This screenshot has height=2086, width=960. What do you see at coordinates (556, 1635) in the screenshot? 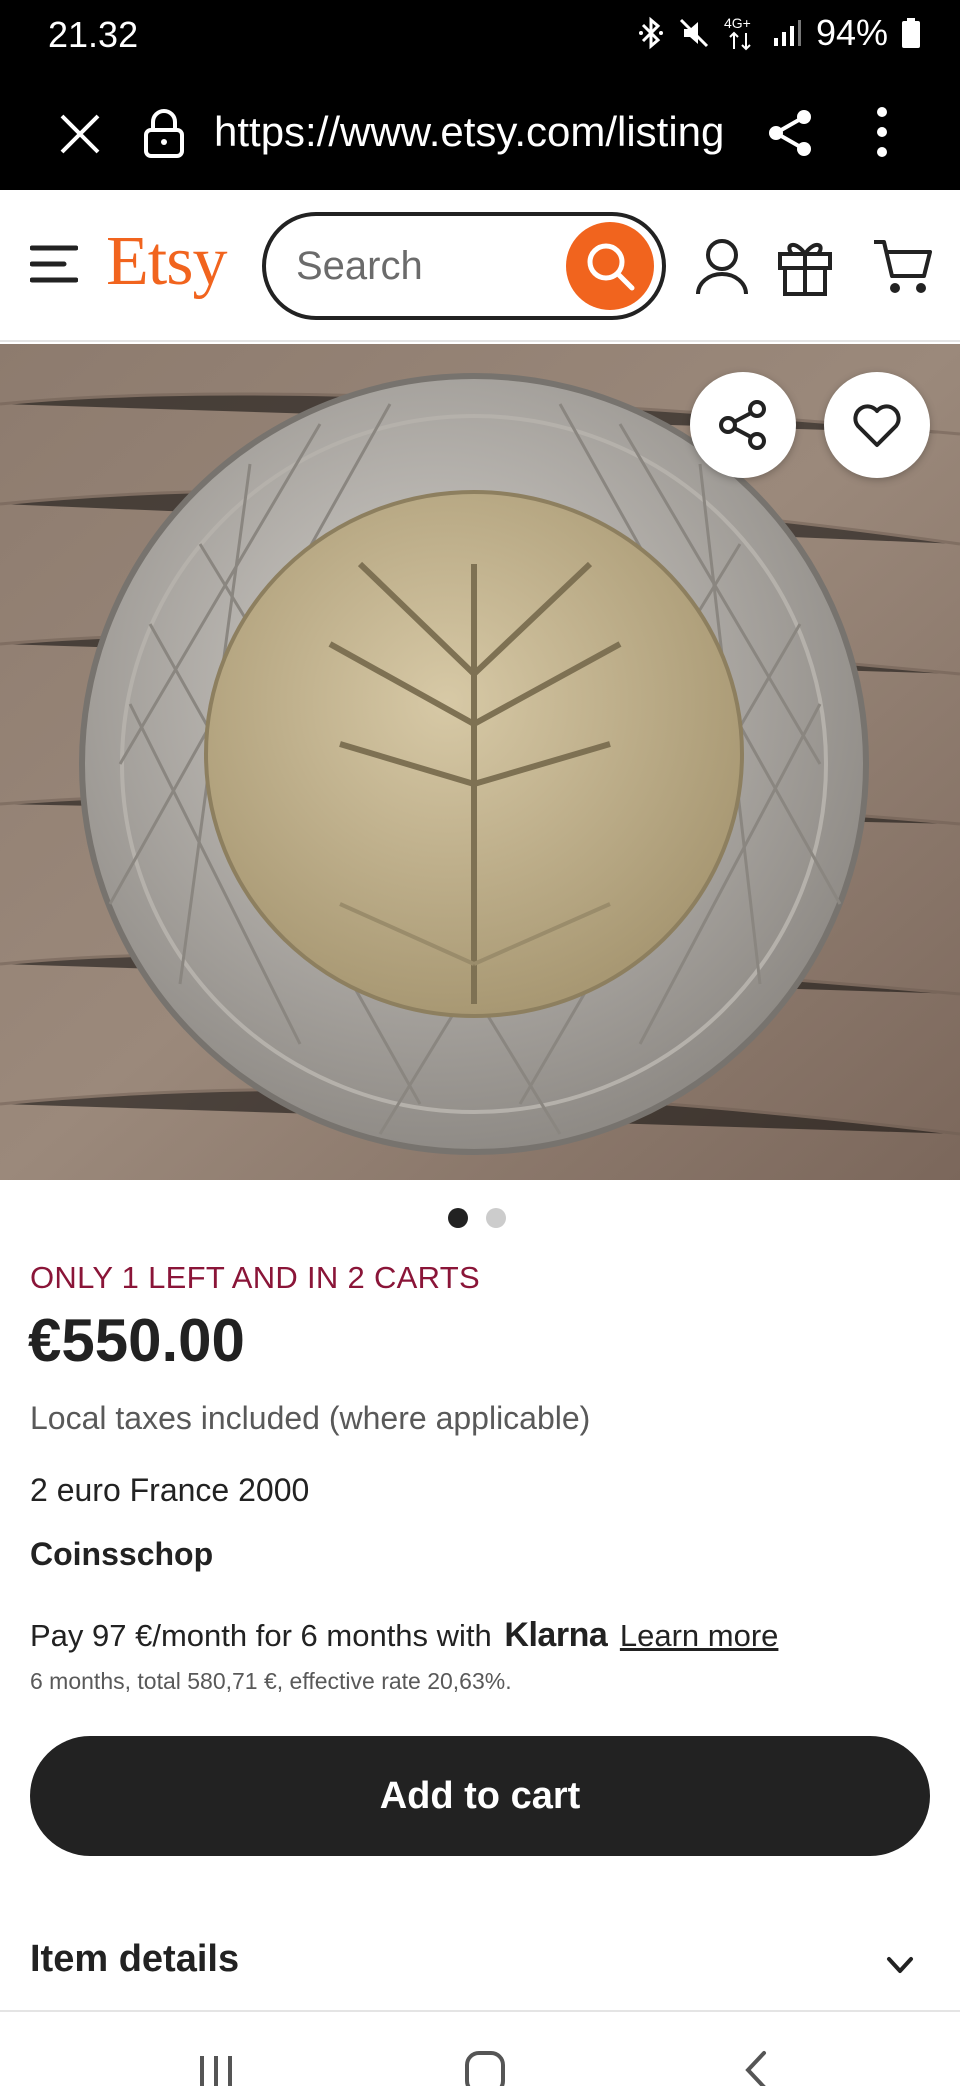
I see `klarna-logo: Klarna` at bounding box center [556, 1635].